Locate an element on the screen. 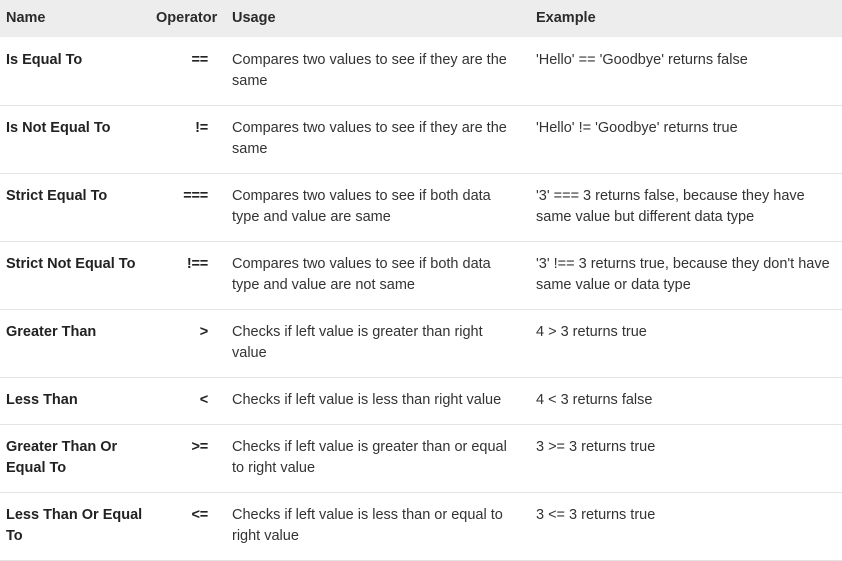  cell-operator-name: Strict Equal To is located at coordinates (57, 196).